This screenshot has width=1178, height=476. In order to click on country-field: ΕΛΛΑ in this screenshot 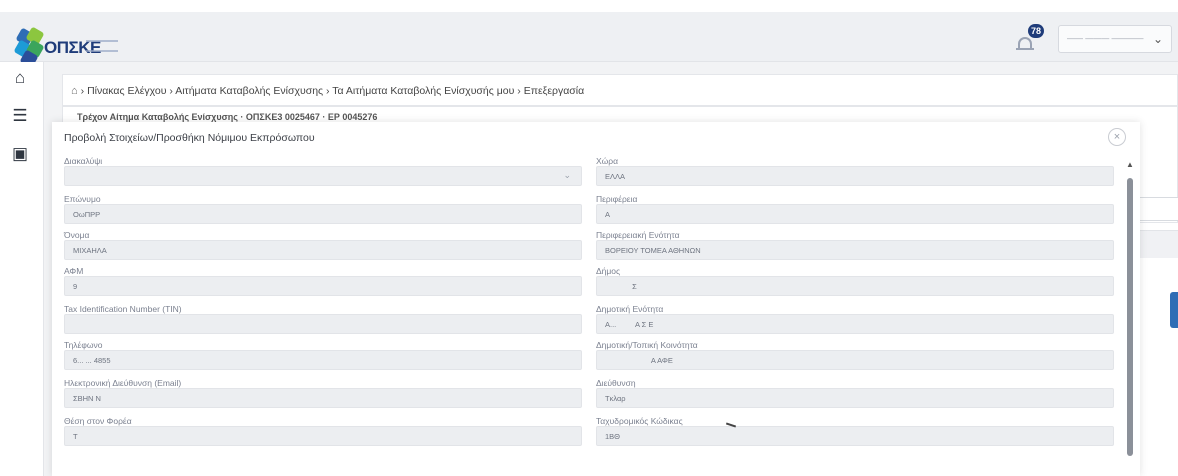, I will do `click(855, 176)`.